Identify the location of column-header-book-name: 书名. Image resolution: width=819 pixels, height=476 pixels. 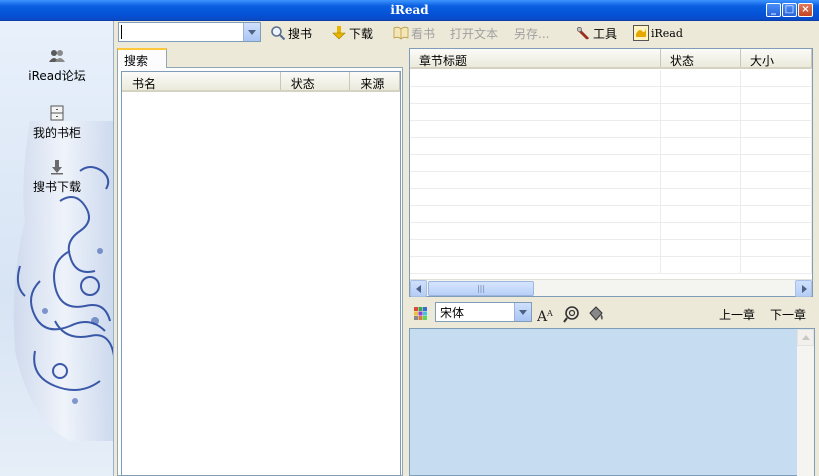
(201, 81).